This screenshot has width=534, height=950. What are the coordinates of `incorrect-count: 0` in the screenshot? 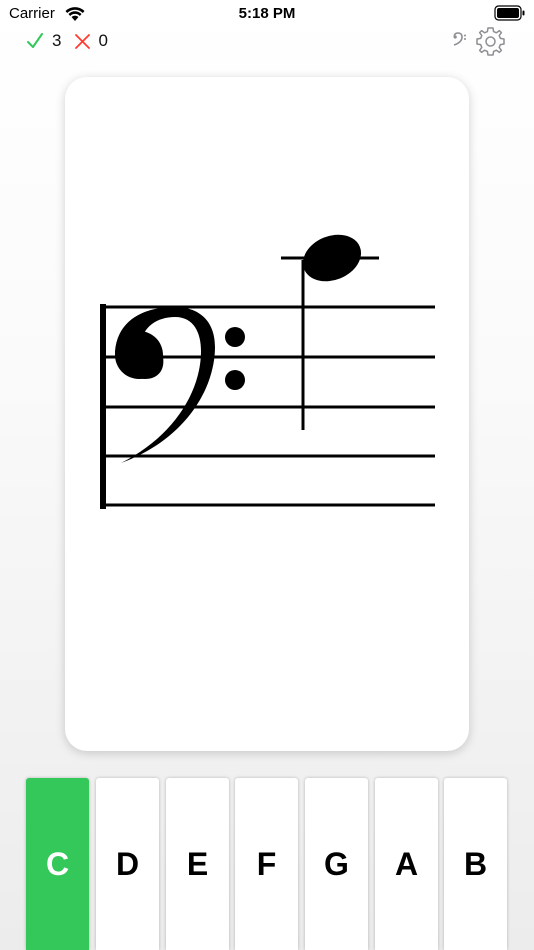 It's located at (103, 40).